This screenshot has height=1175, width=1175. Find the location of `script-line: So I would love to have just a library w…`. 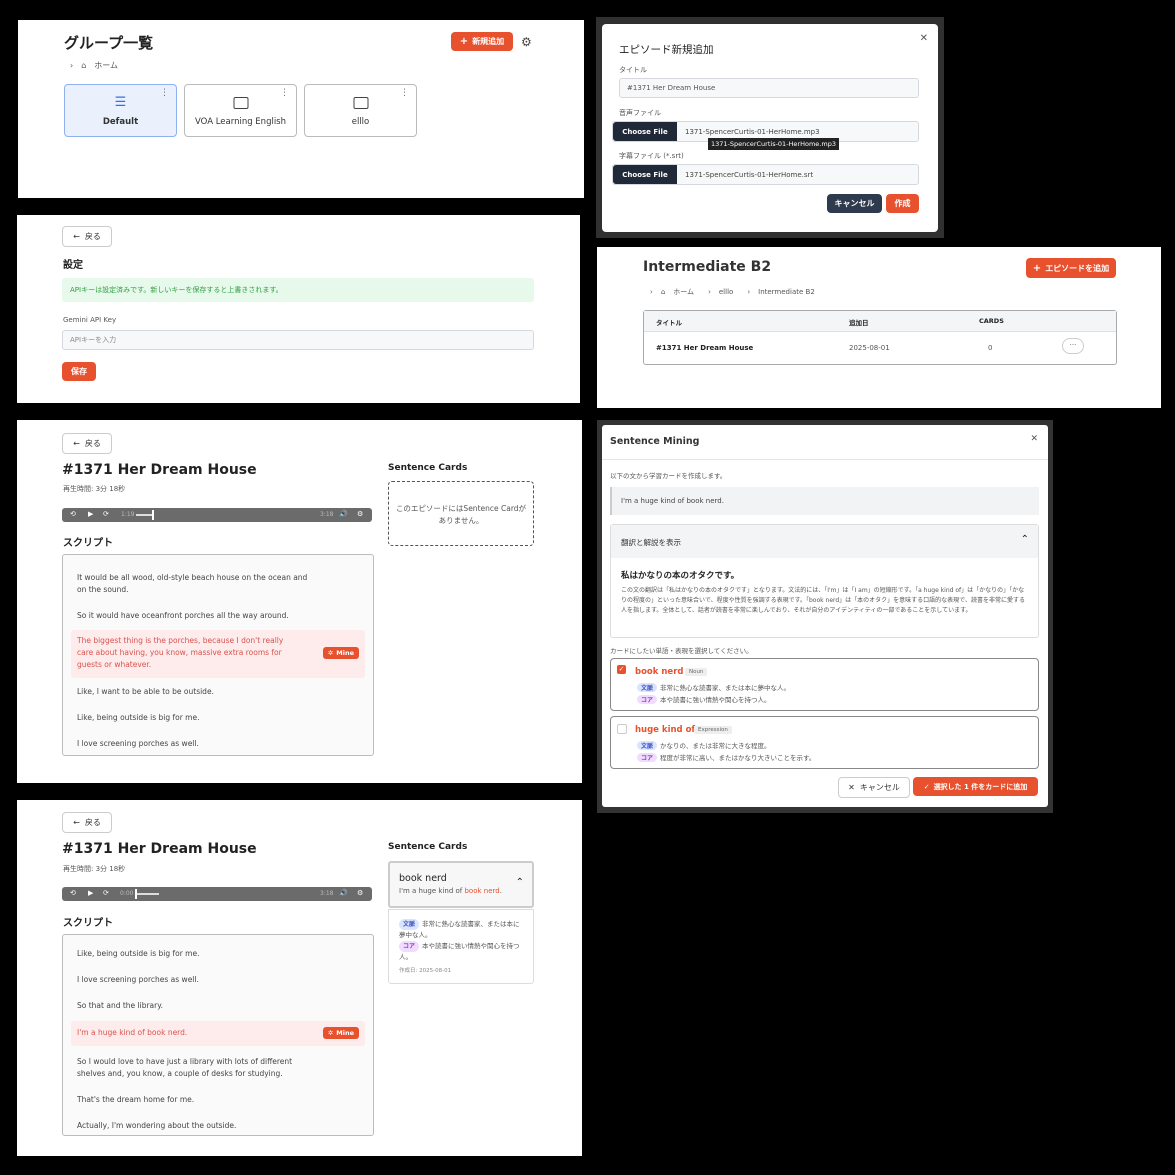

script-line: So I would love to have just a library w… is located at coordinates (197, 1068).